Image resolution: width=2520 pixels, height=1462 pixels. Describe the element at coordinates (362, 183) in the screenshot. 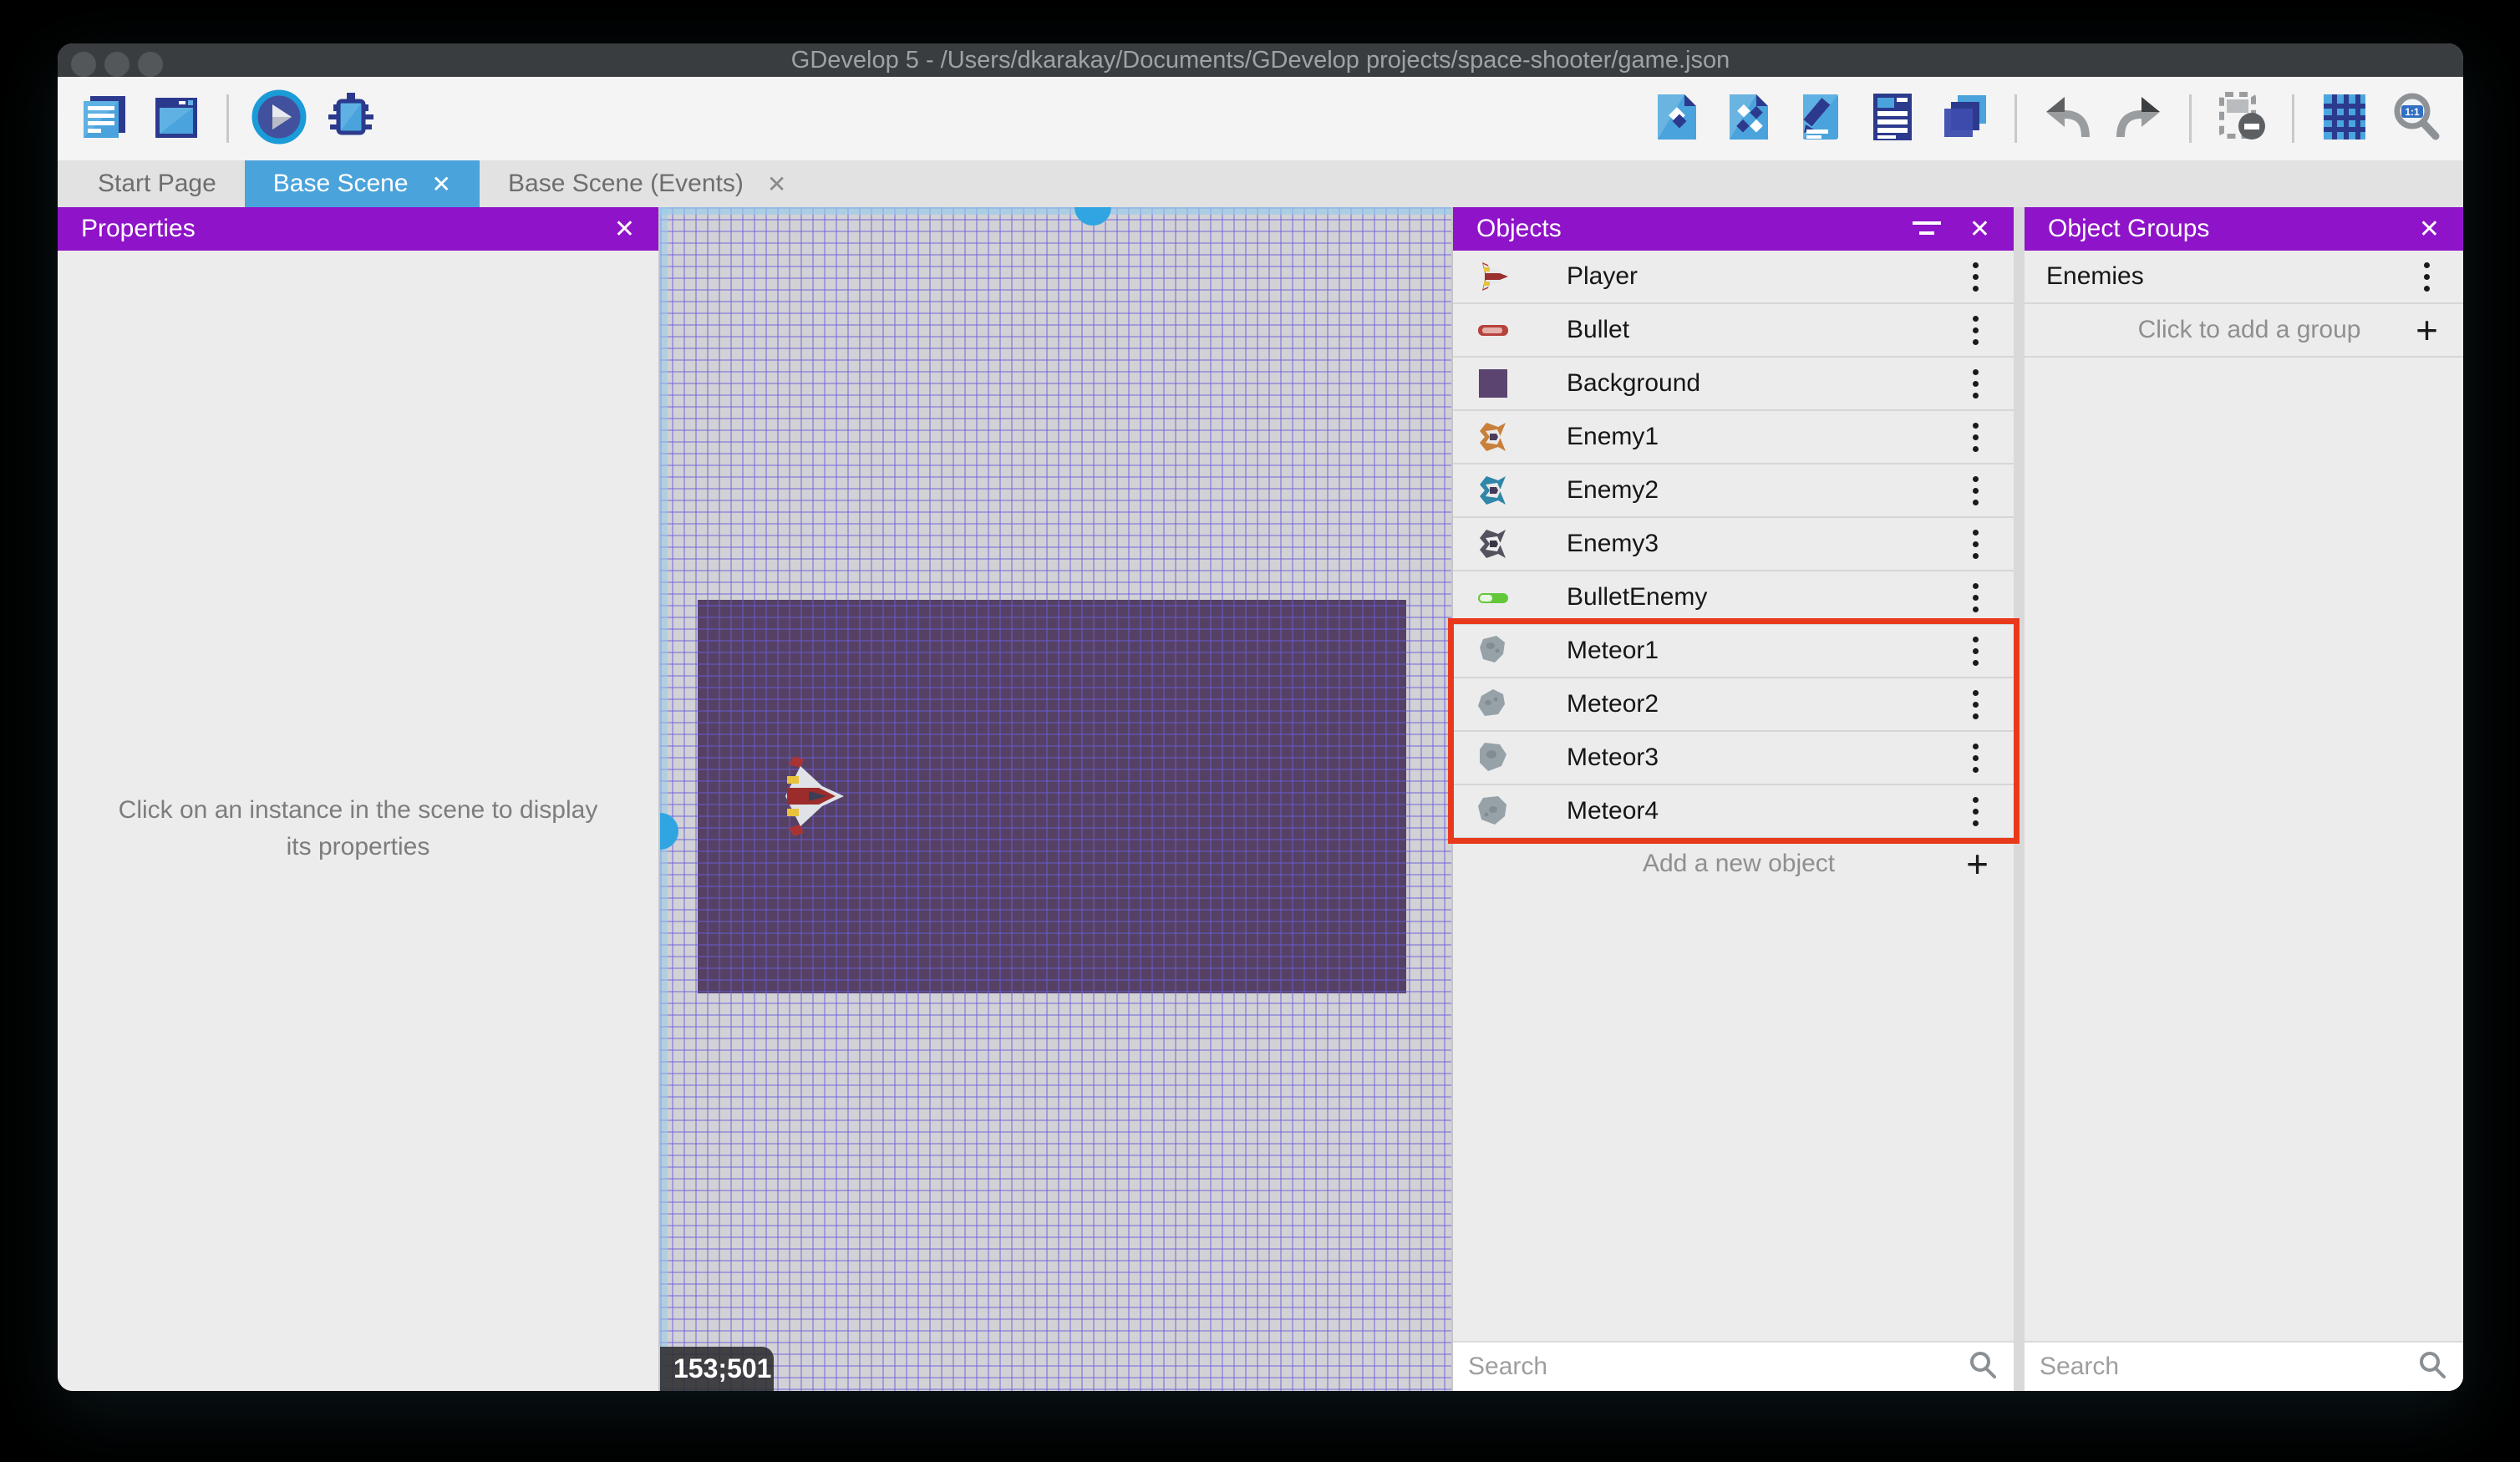

I see `tab-base-scene: Base Scene ✕` at that location.